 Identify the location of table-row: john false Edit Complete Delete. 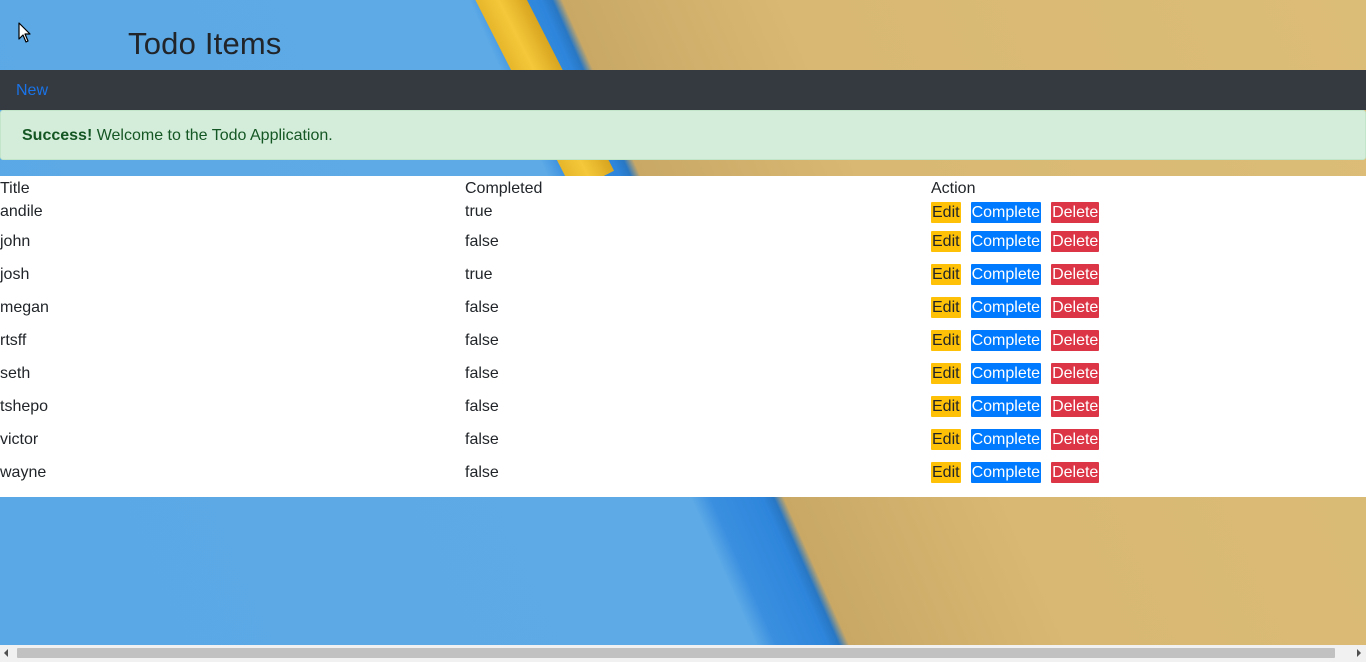
(683, 241).